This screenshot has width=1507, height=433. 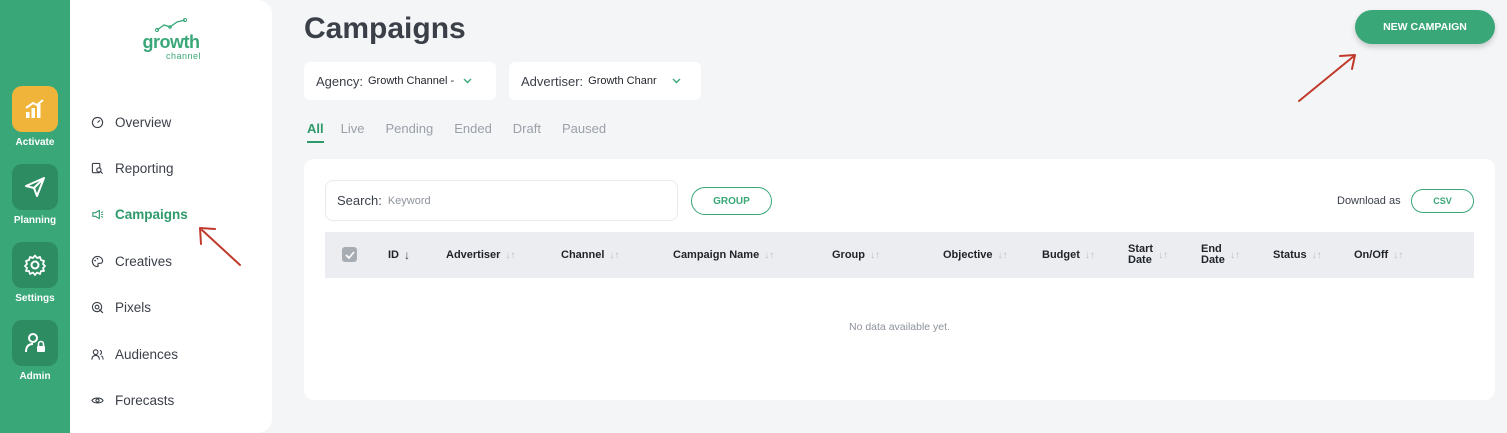 I want to click on tab-ended: Ended, so click(x=473, y=132).